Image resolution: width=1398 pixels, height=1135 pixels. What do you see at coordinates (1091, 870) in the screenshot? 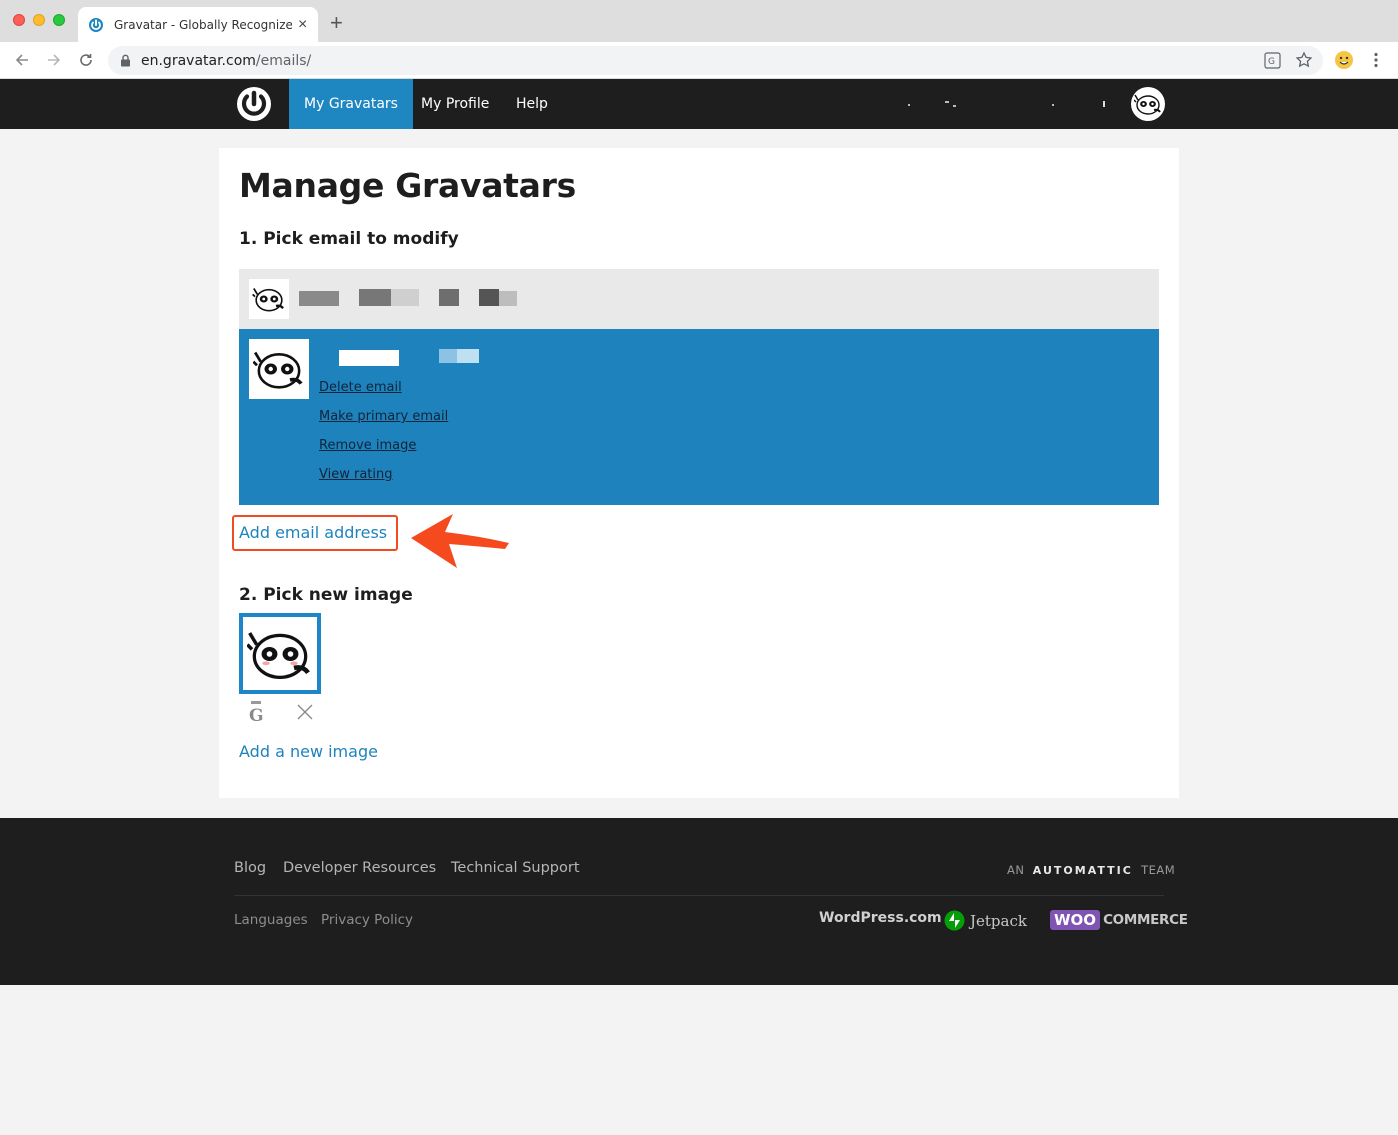
I see `automattic-team-label: AN AUTOMATTIC TEAM` at bounding box center [1091, 870].